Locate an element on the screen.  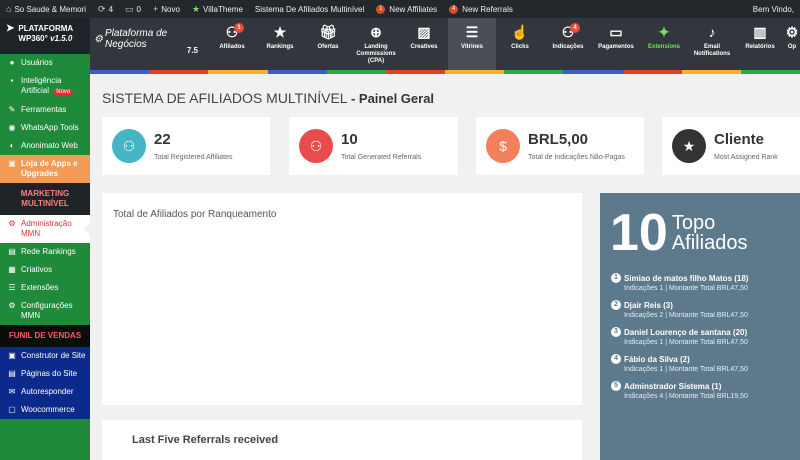
chart-icon: ▥ is located at coordinates (760, 32).